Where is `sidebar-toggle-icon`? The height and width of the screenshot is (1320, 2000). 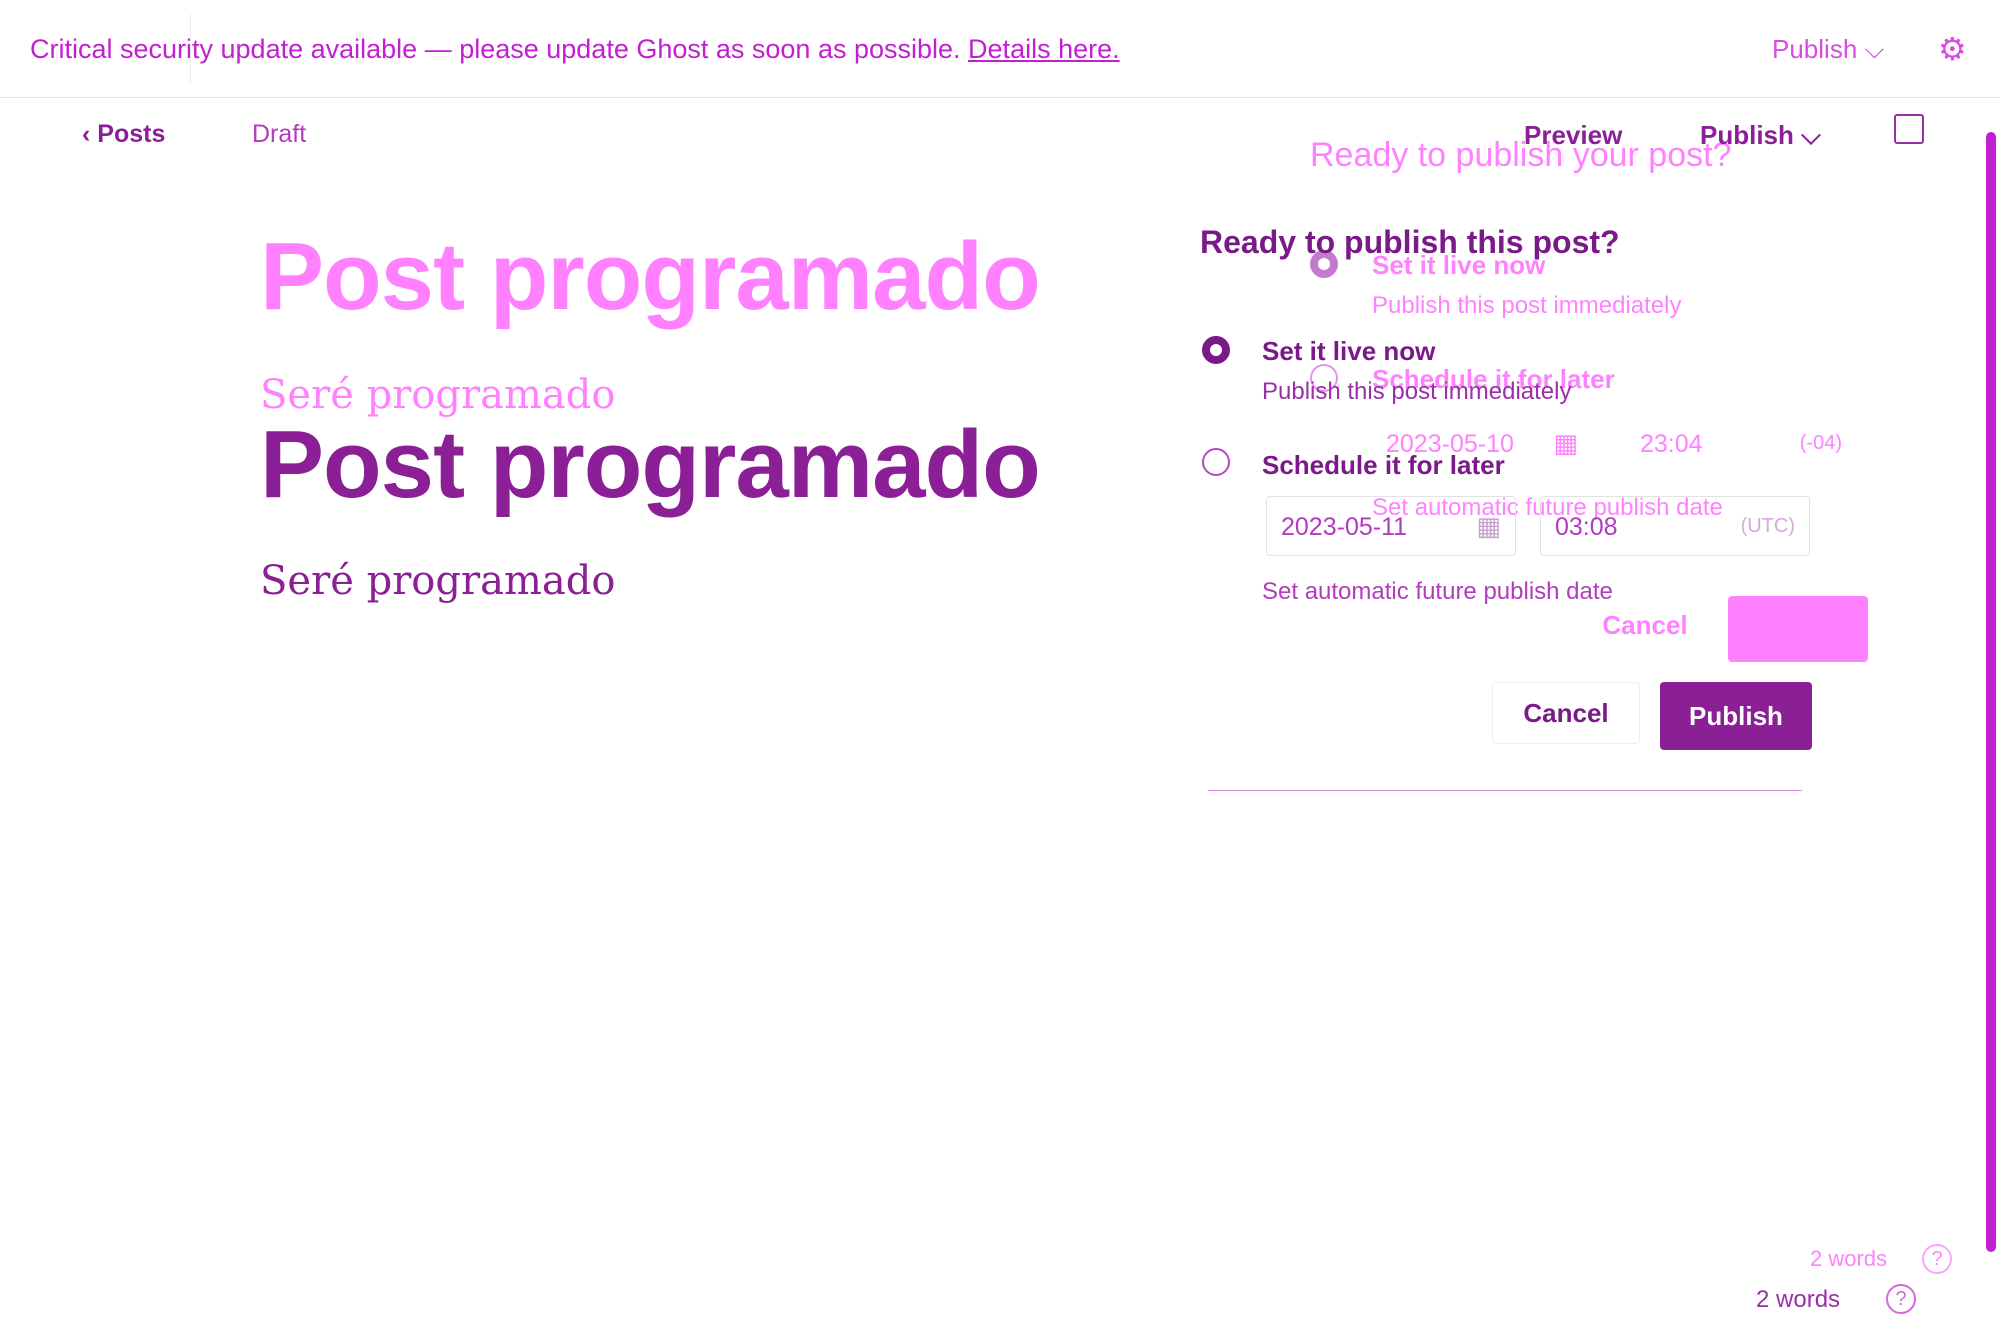 sidebar-toggle-icon is located at coordinates (1909, 129).